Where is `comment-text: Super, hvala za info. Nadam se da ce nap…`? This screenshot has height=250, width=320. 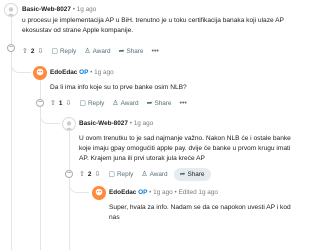
comment-text: Super, hvala za info. Nadam se da ce nap… is located at coordinates (200, 212).